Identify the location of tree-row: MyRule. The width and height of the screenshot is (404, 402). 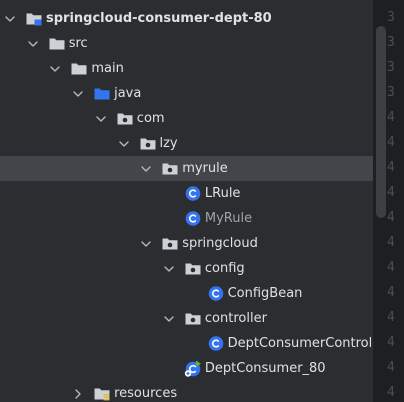
(186, 218).